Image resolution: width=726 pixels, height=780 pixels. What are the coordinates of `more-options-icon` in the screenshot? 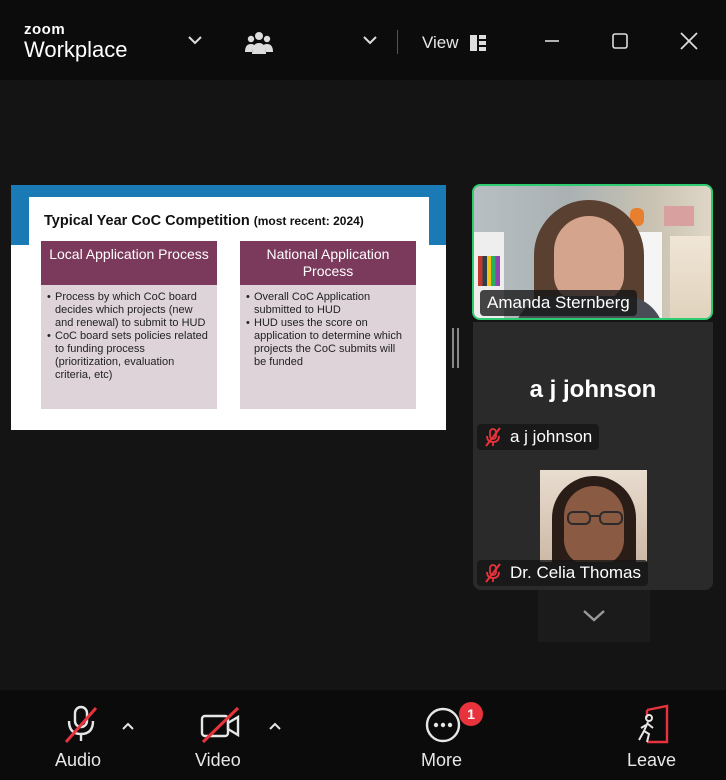 It's located at (443, 725).